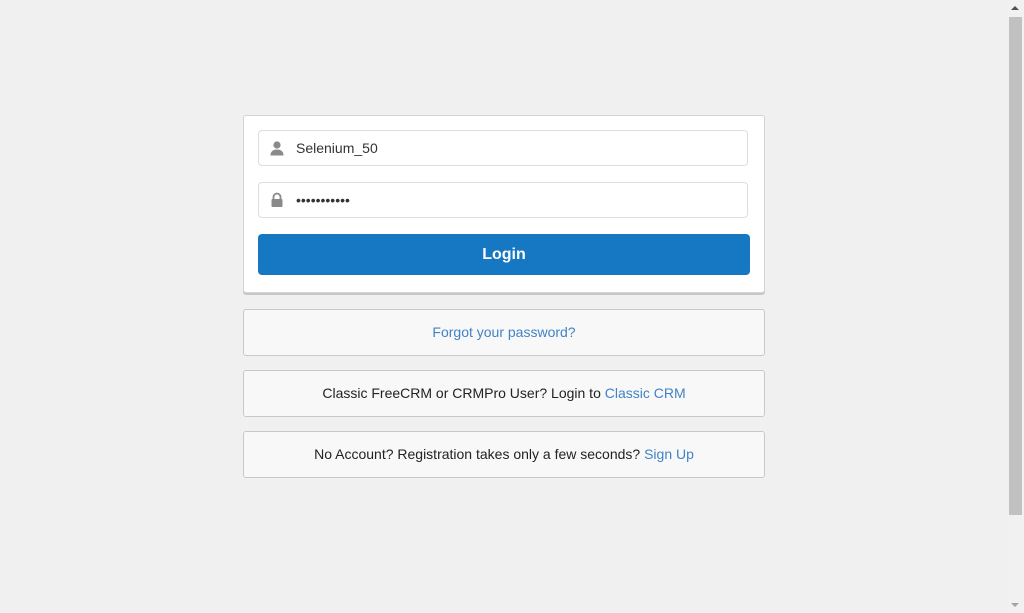 The height and width of the screenshot is (613, 1024). What do you see at coordinates (503, 148) in the screenshot?
I see `username-field: Selenium_50` at bounding box center [503, 148].